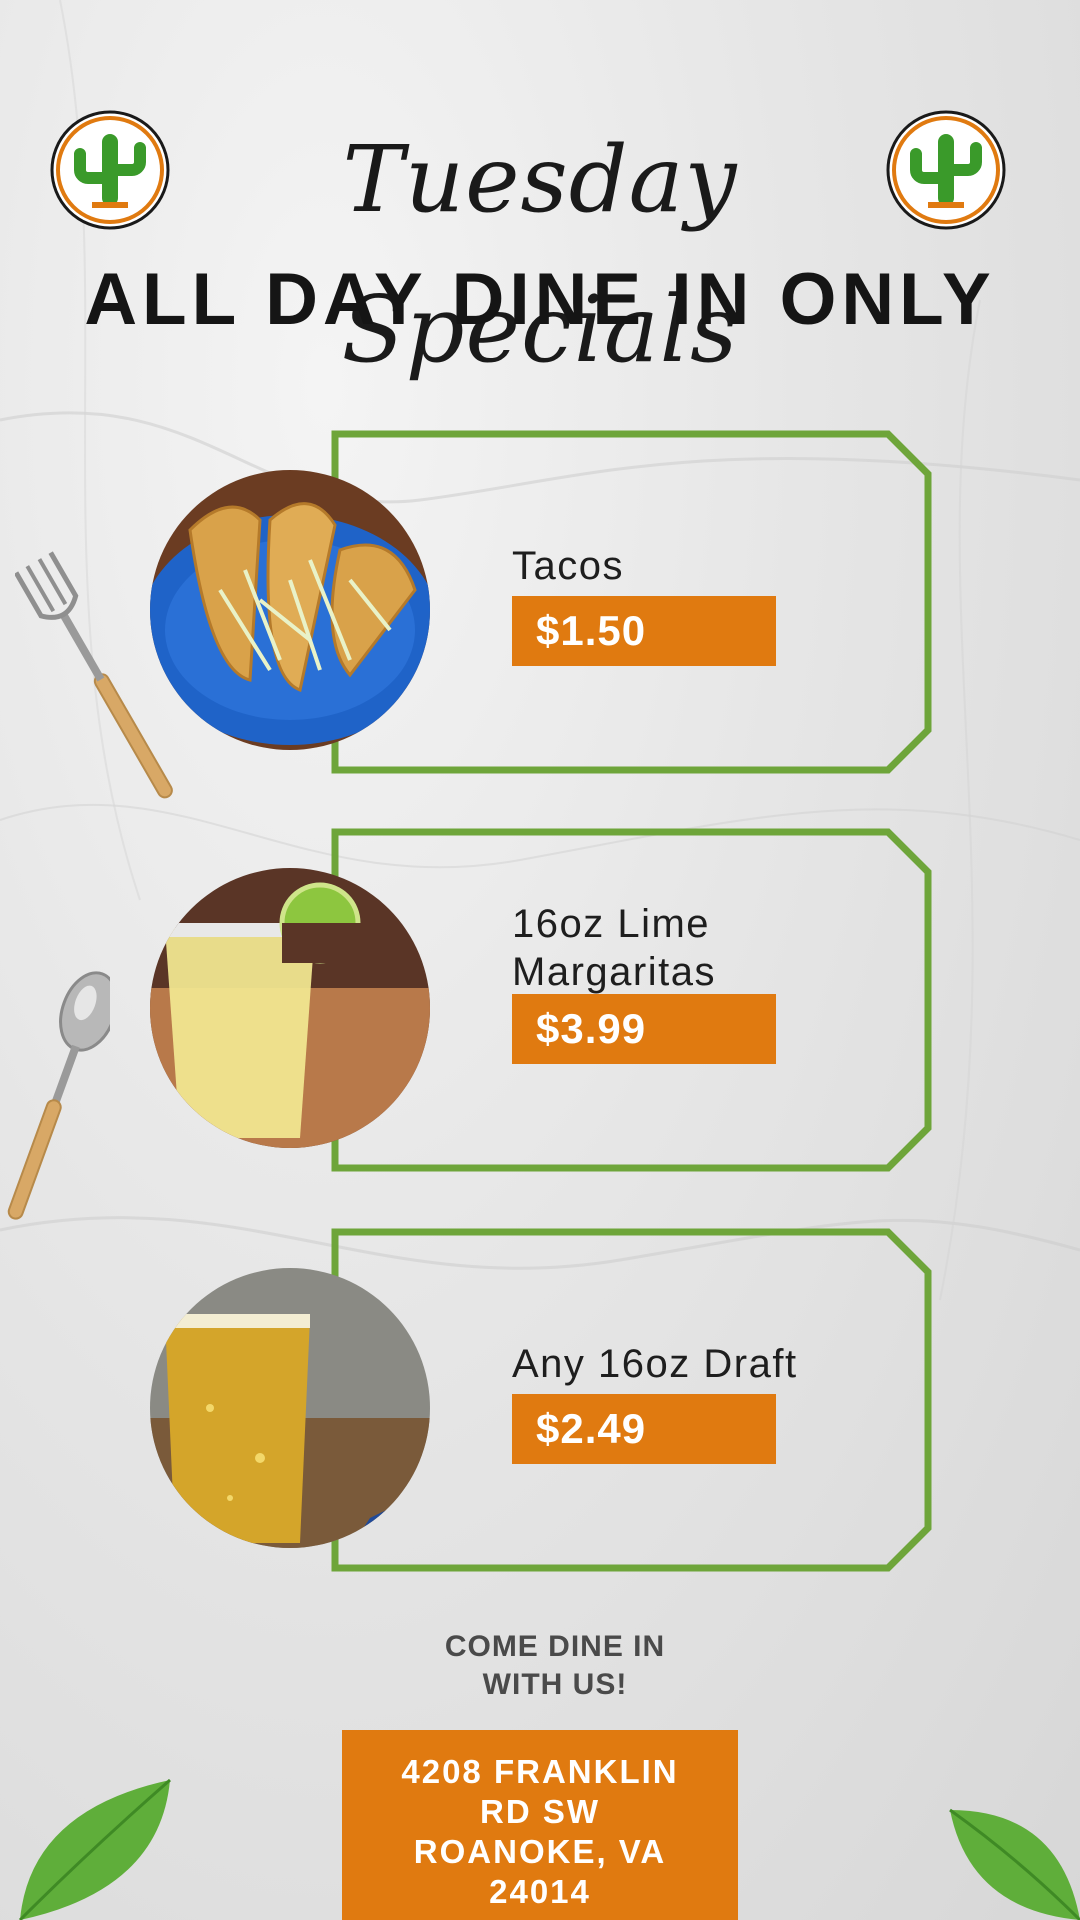  What do you see at coordinates (540, 299) in the screenshot?
I see `headline: ALL DAY DINE IN ONLY` at bounding box center [540, 299].